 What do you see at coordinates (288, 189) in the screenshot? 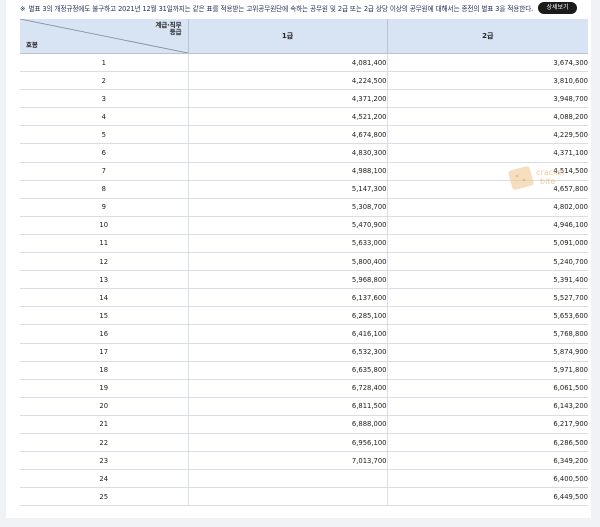
I see `grade1-salary-cell: 5,147,300` at bounding box center [288, 189].